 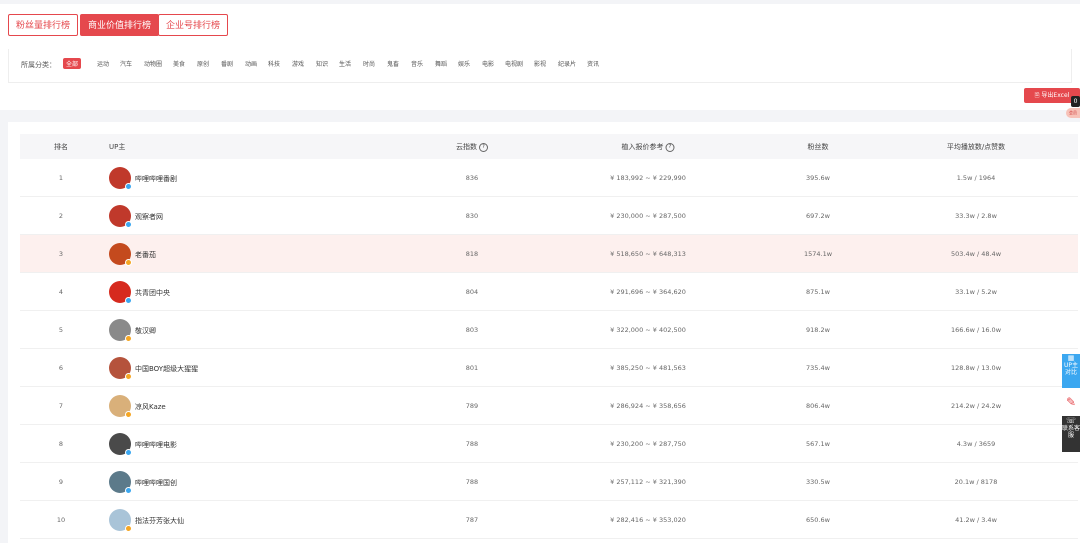 I want to click on price-cell: ¥ 286,924 ~ ¥ 358,656, so click(x=648, y=406).